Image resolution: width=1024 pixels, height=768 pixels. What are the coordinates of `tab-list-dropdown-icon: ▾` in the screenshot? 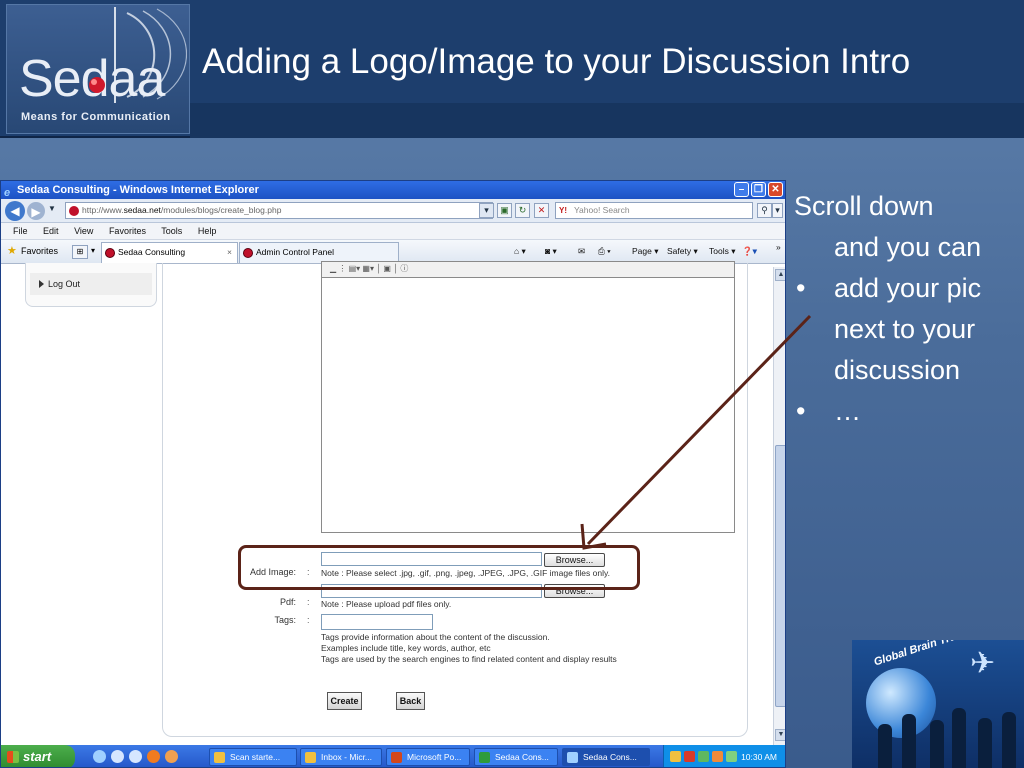 It's located at (93, 250).